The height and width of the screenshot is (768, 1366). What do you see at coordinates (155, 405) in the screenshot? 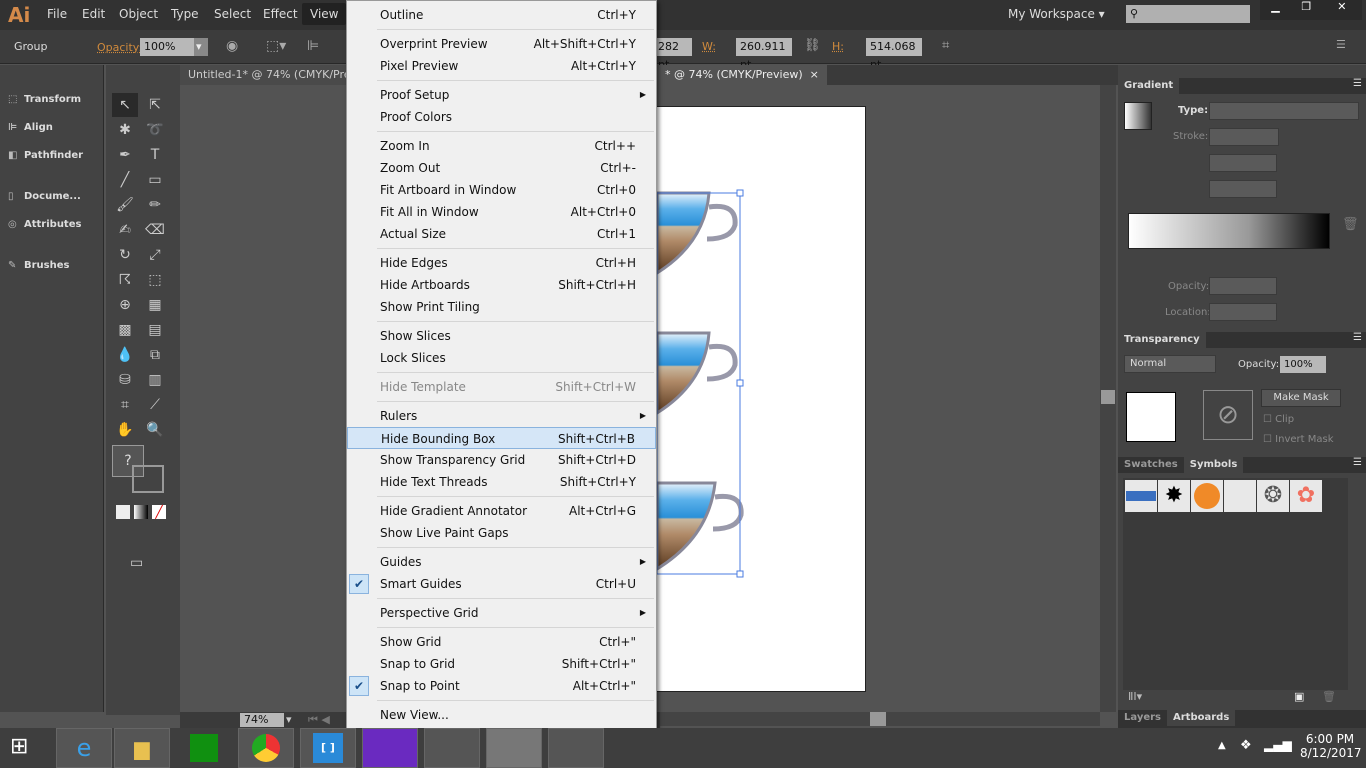
I see `slice-tool-icon: ⟋` at bounding box center [155, 405].